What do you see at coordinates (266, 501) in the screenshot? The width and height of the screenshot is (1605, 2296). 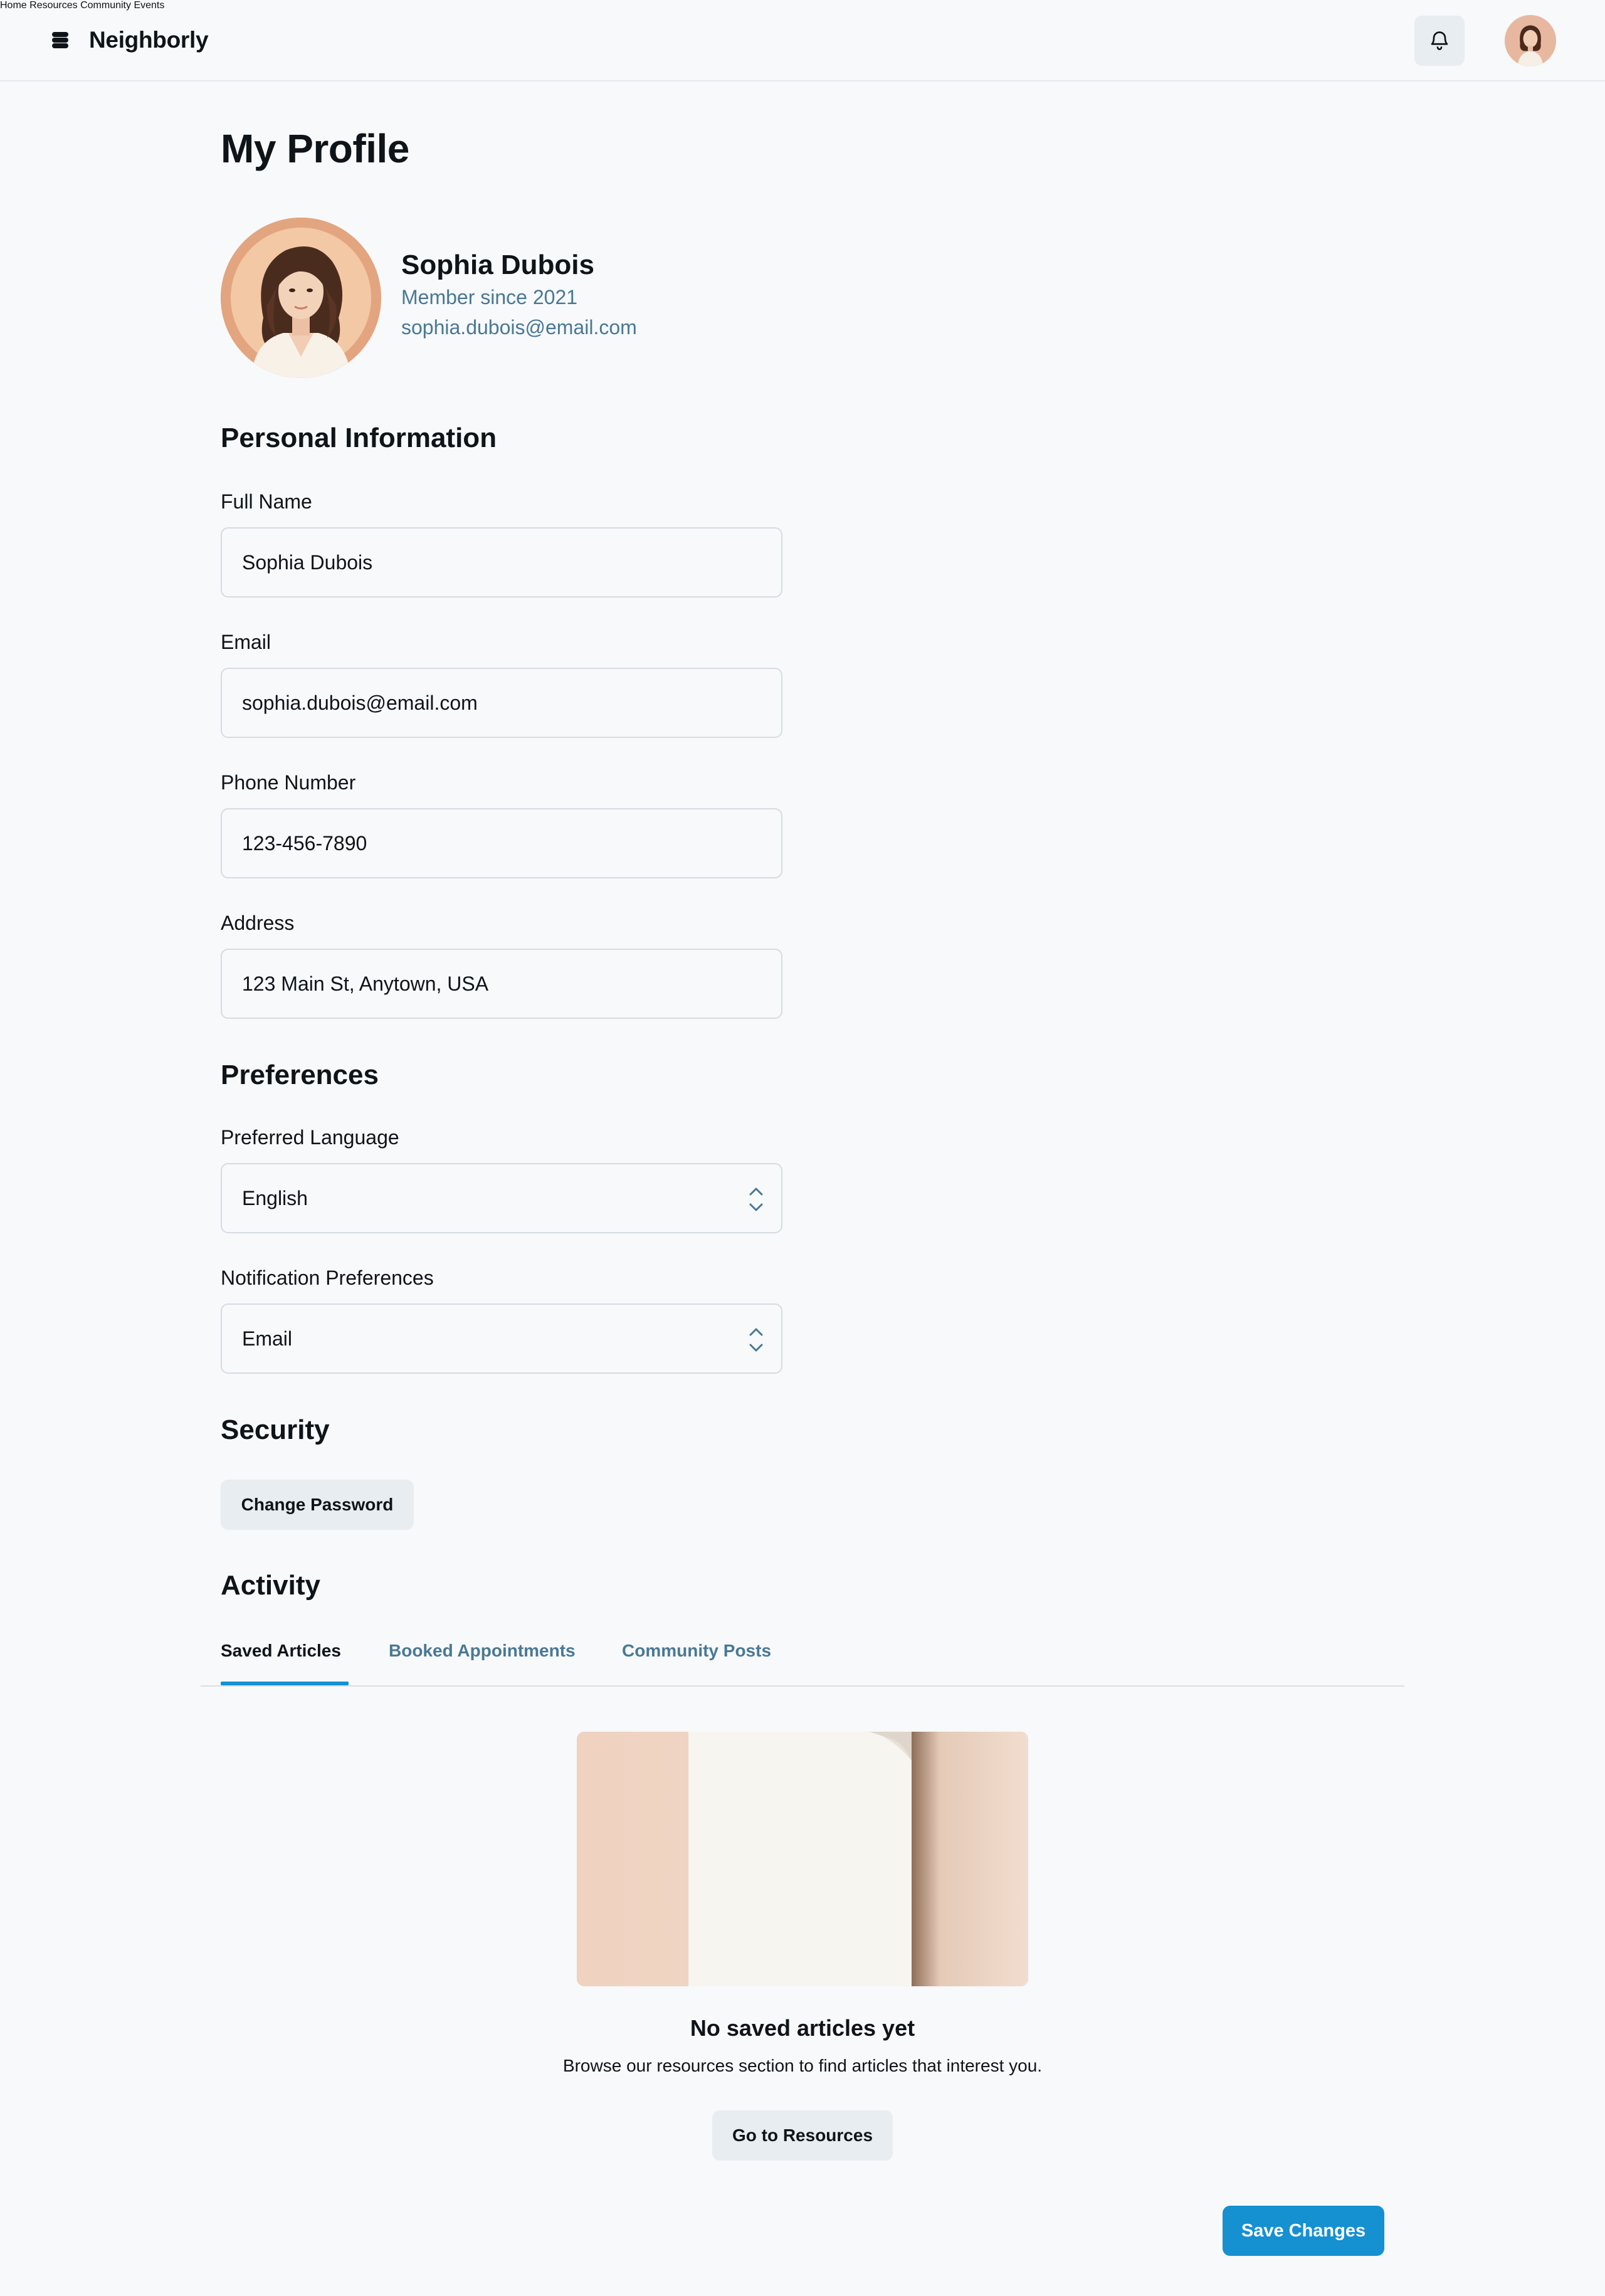 I see `full-name-label: Full Name` at bounding box center [266, 501].